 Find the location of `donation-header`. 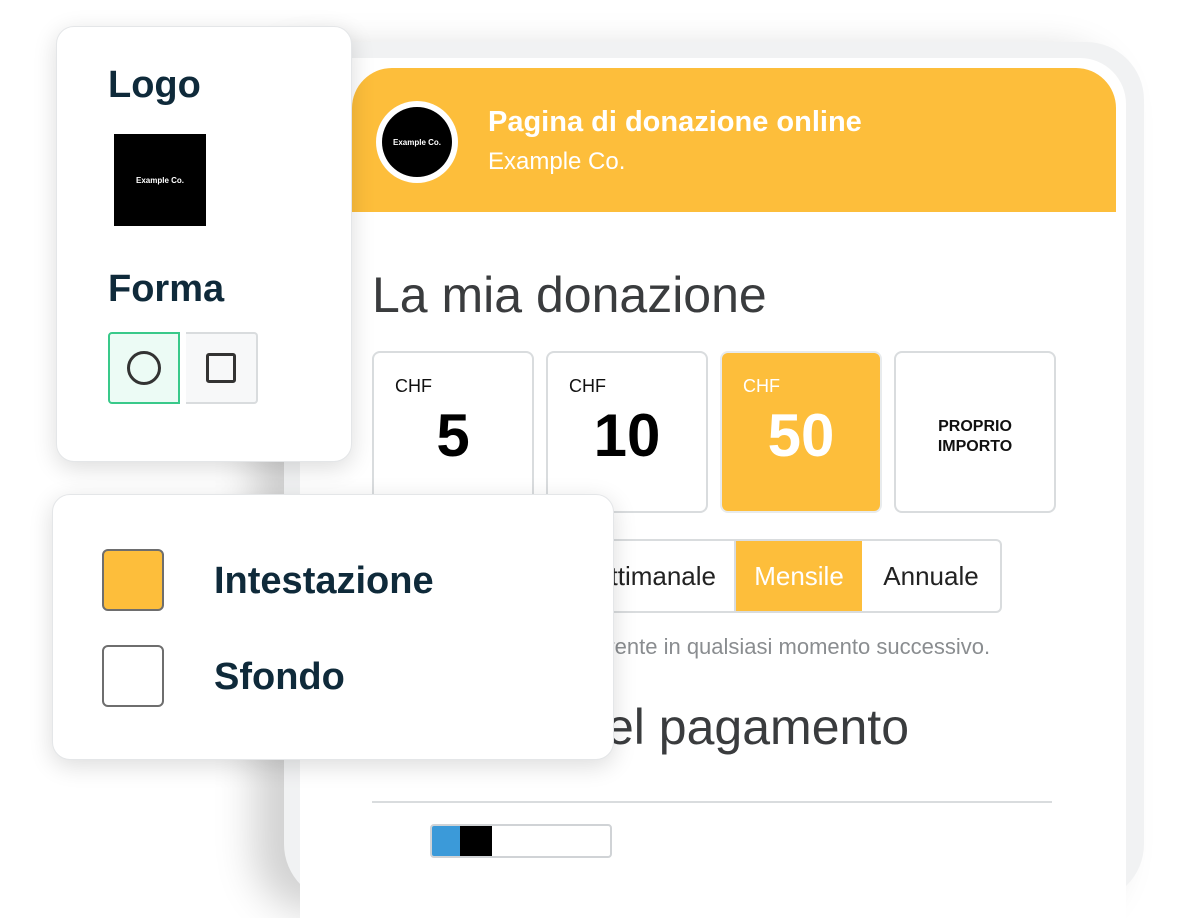

donation-header is located at coordinates (734, 140).